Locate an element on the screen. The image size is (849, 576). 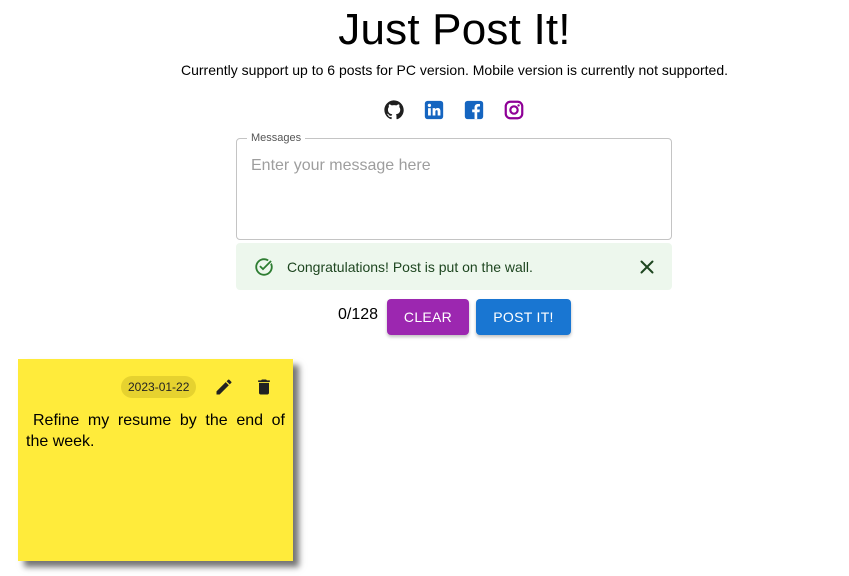
github-icon is located at coordinates (394, 110).